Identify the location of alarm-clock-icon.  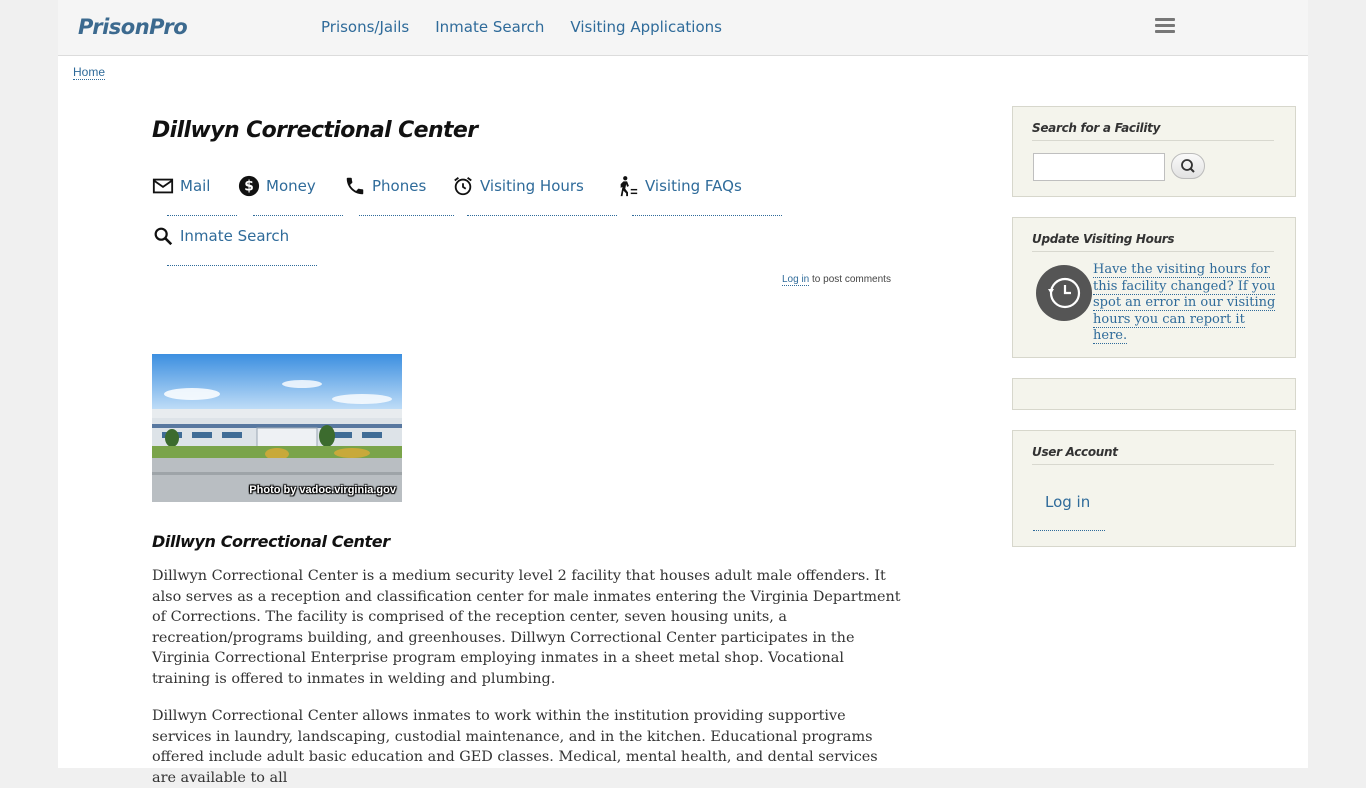
(463, 186).